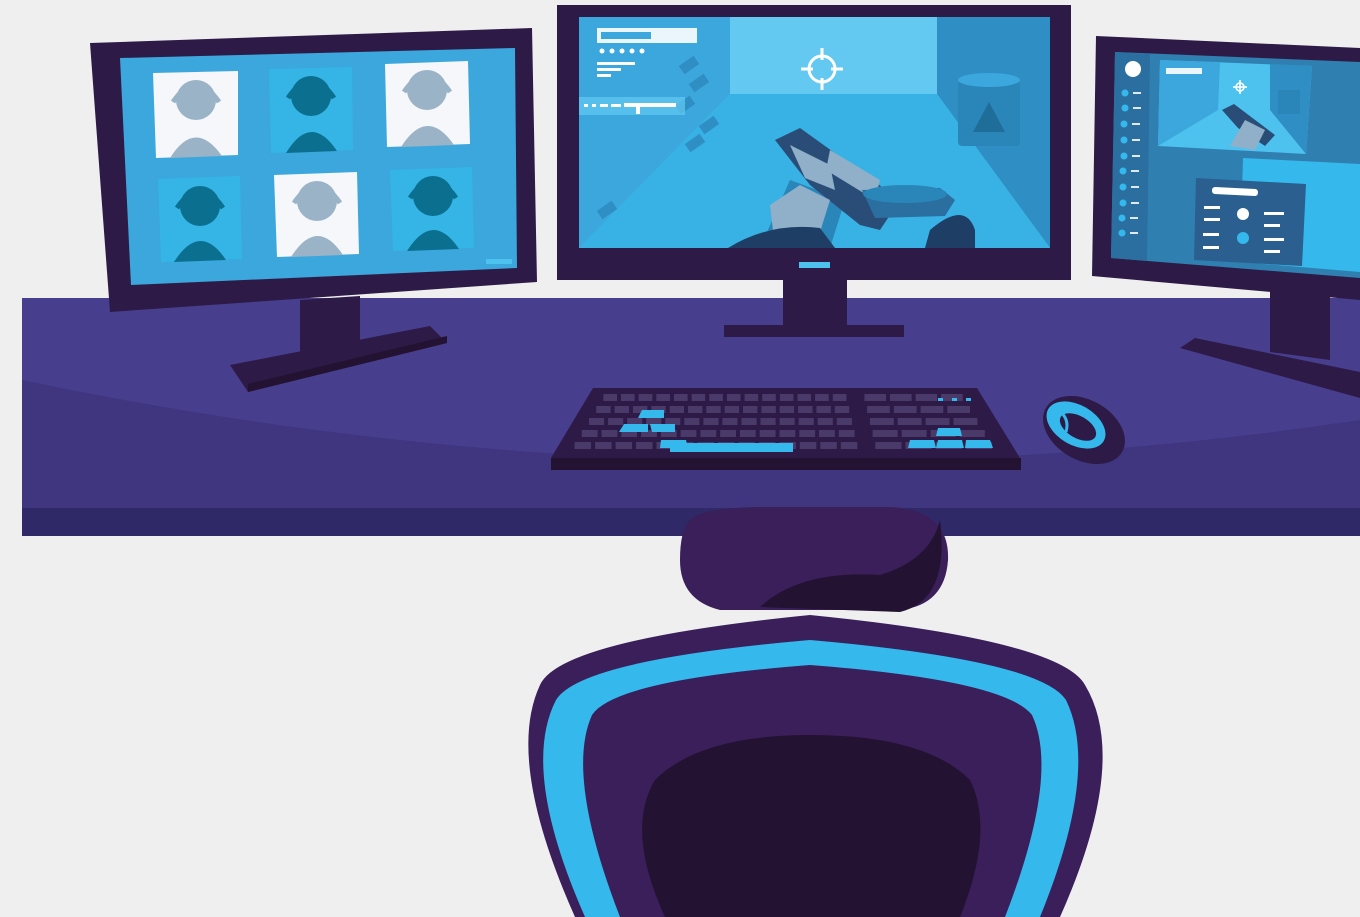 This screenshot has width=1360, height=917. I want to click on settings-sidebar, so click(1130, 156).